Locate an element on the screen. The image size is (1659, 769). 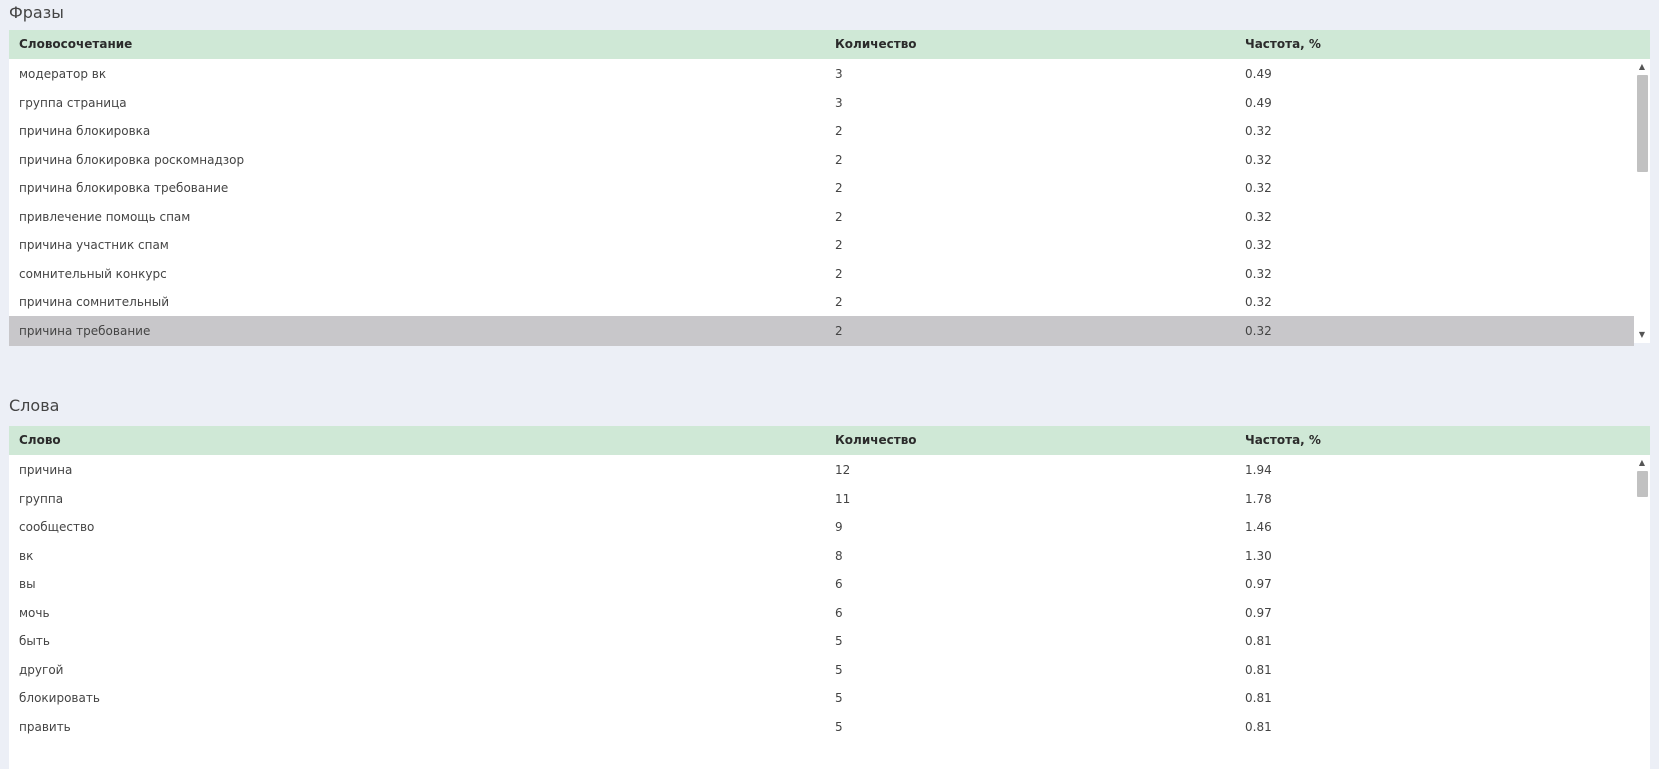
phrase-cell: модератор вк is located at coordinates (63, 74).